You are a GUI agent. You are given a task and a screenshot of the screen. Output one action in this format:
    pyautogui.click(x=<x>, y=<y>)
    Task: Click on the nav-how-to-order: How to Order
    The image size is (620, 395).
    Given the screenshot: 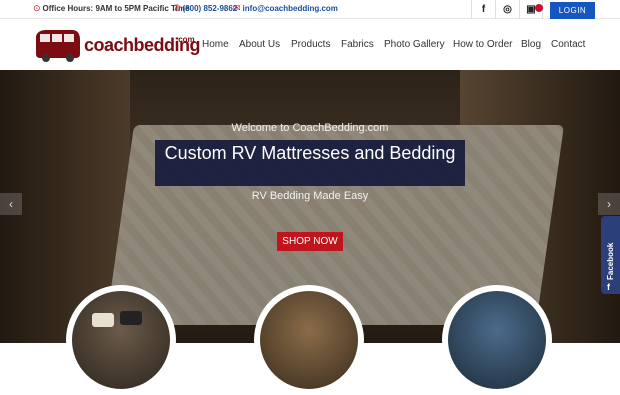 What is the action you would take?
    pyautogui.click(x=482, y=44)
    